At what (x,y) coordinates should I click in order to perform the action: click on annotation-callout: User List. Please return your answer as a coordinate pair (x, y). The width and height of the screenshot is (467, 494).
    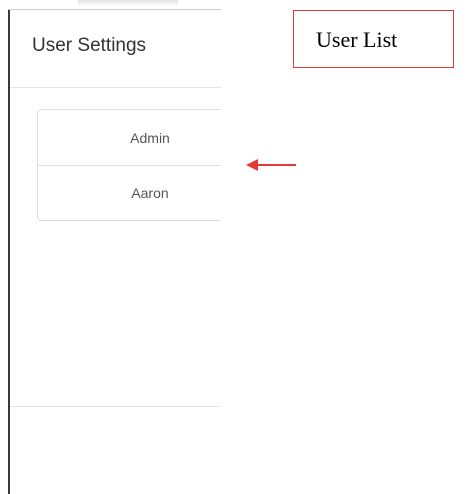
    Looking at the image, I should click on (373, 39).